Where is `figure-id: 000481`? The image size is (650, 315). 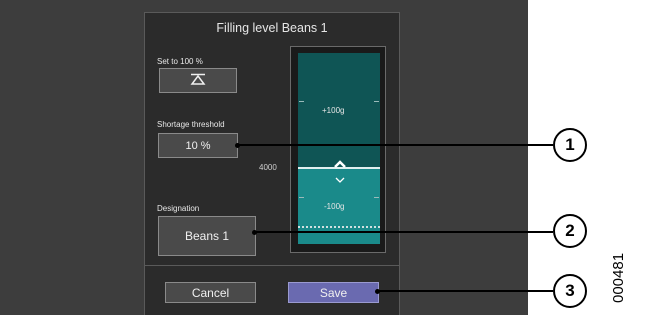 figure-id: 000481 is located at coordinates (618, 277).